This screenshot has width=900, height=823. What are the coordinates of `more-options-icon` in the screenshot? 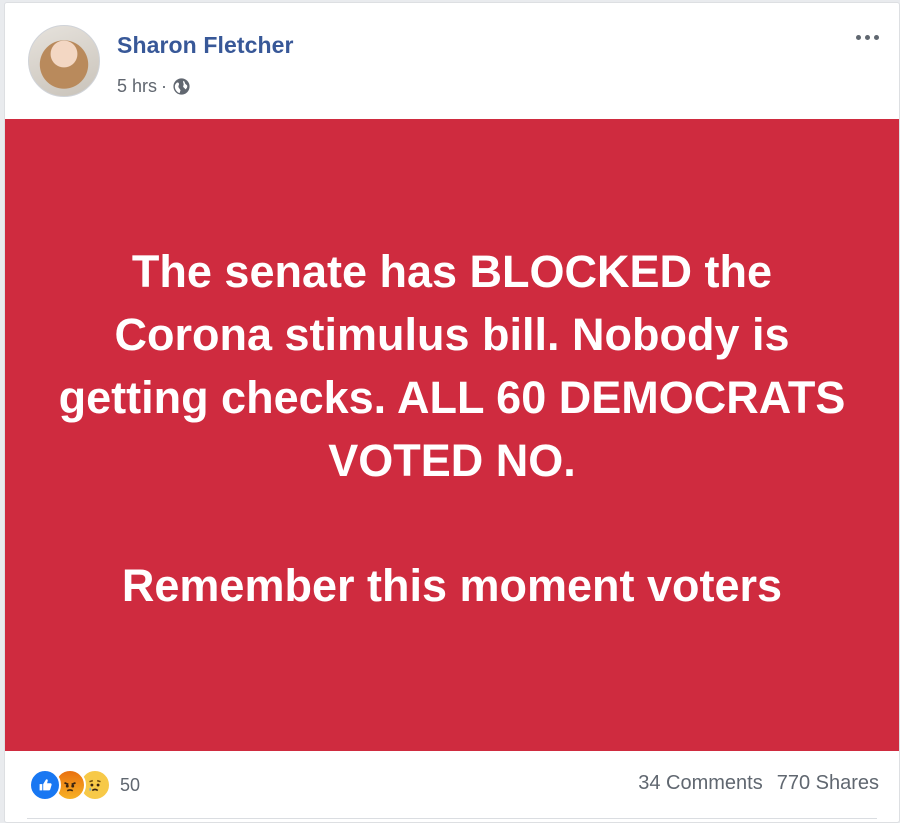 It's located at (867, 37).